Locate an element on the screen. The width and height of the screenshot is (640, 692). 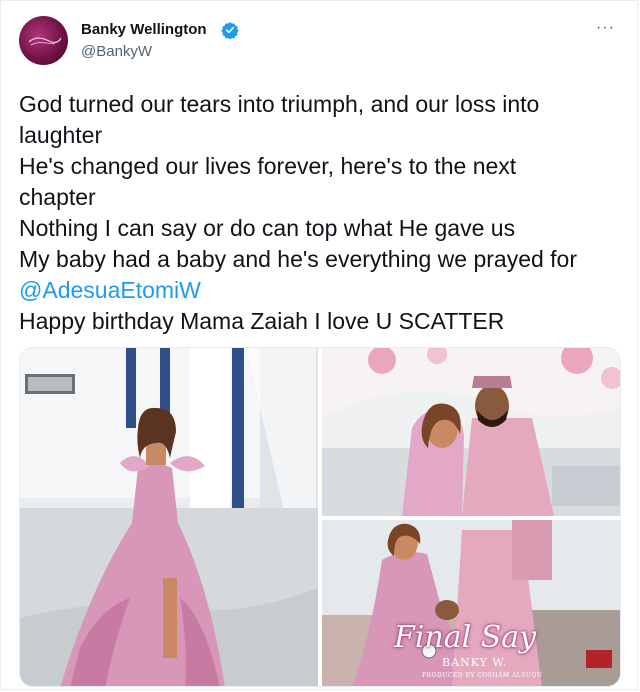
tweet-line: laughter is located at coordinates (61, 135).